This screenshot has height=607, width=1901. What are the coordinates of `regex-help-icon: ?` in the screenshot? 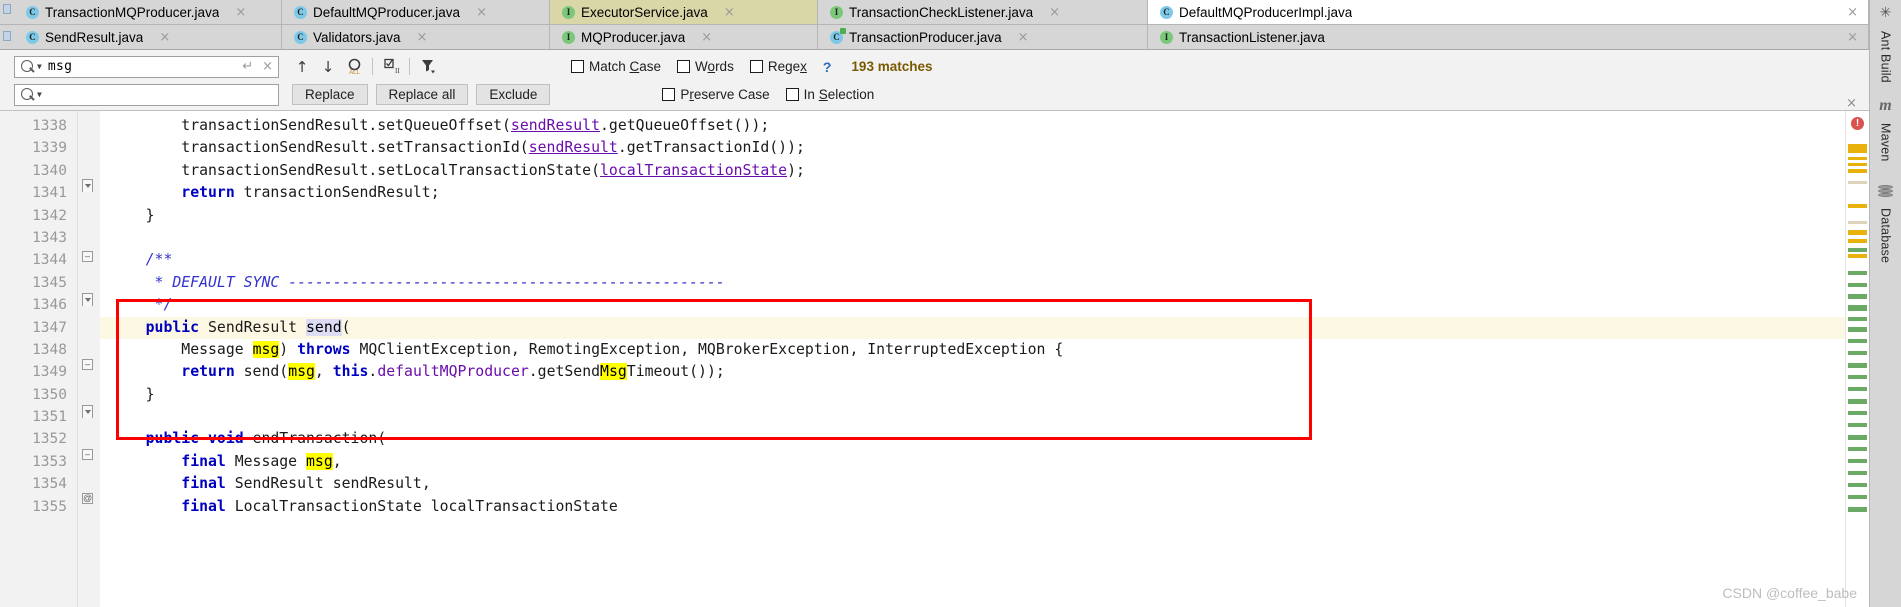 It's located at (827, 67).